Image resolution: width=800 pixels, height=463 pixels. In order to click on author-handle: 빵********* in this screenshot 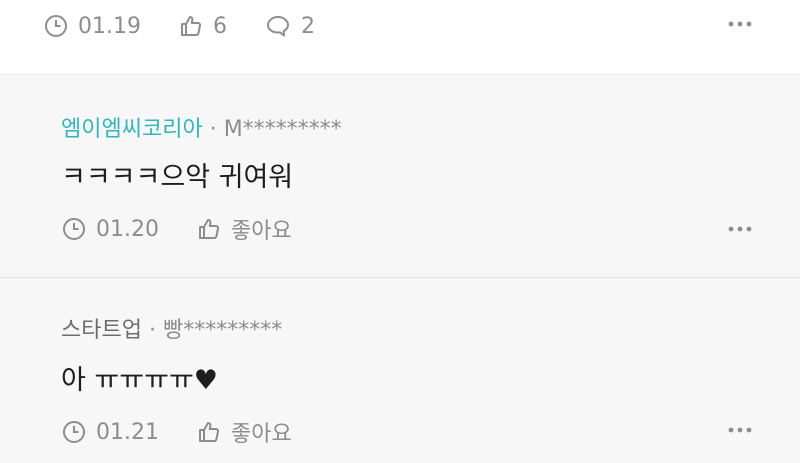, I will do `click(222, 330)`.